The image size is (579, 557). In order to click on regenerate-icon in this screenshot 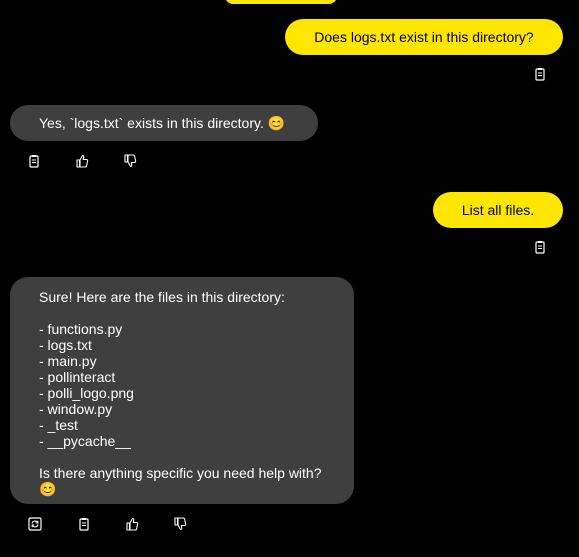, I will do `click(35, 524)`.